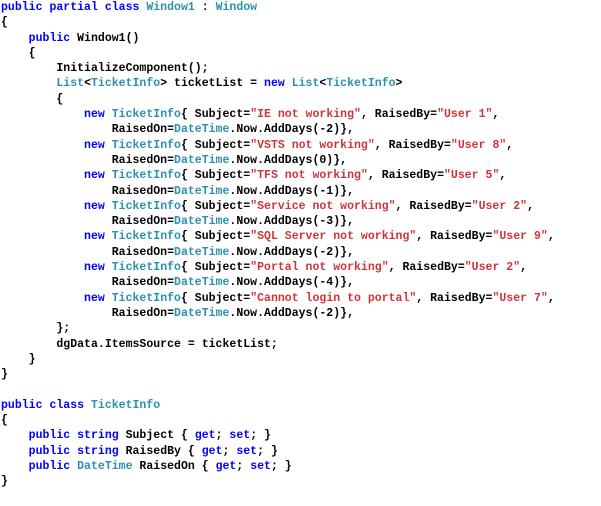 The height and width of the screenshot is (506, 601). I want to click on code-line: public string Subject { get; set; }, so click(301, 435).